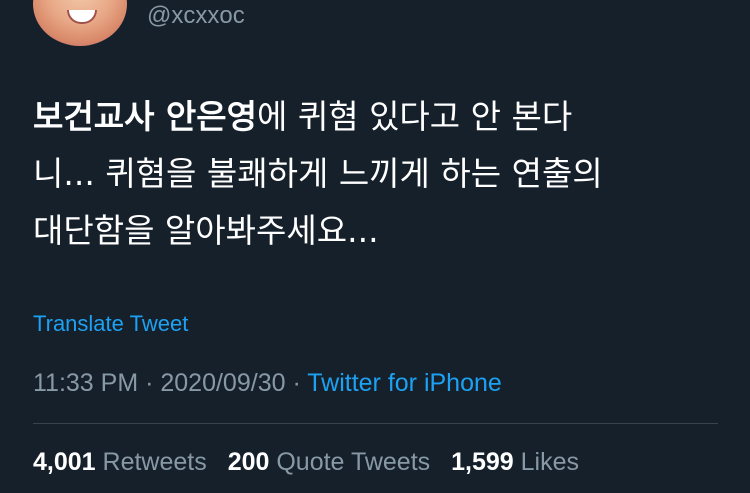 This screenshot has width=750, height=493. I want to click on tweet-date: 2020/09/30, so click(222, 383).